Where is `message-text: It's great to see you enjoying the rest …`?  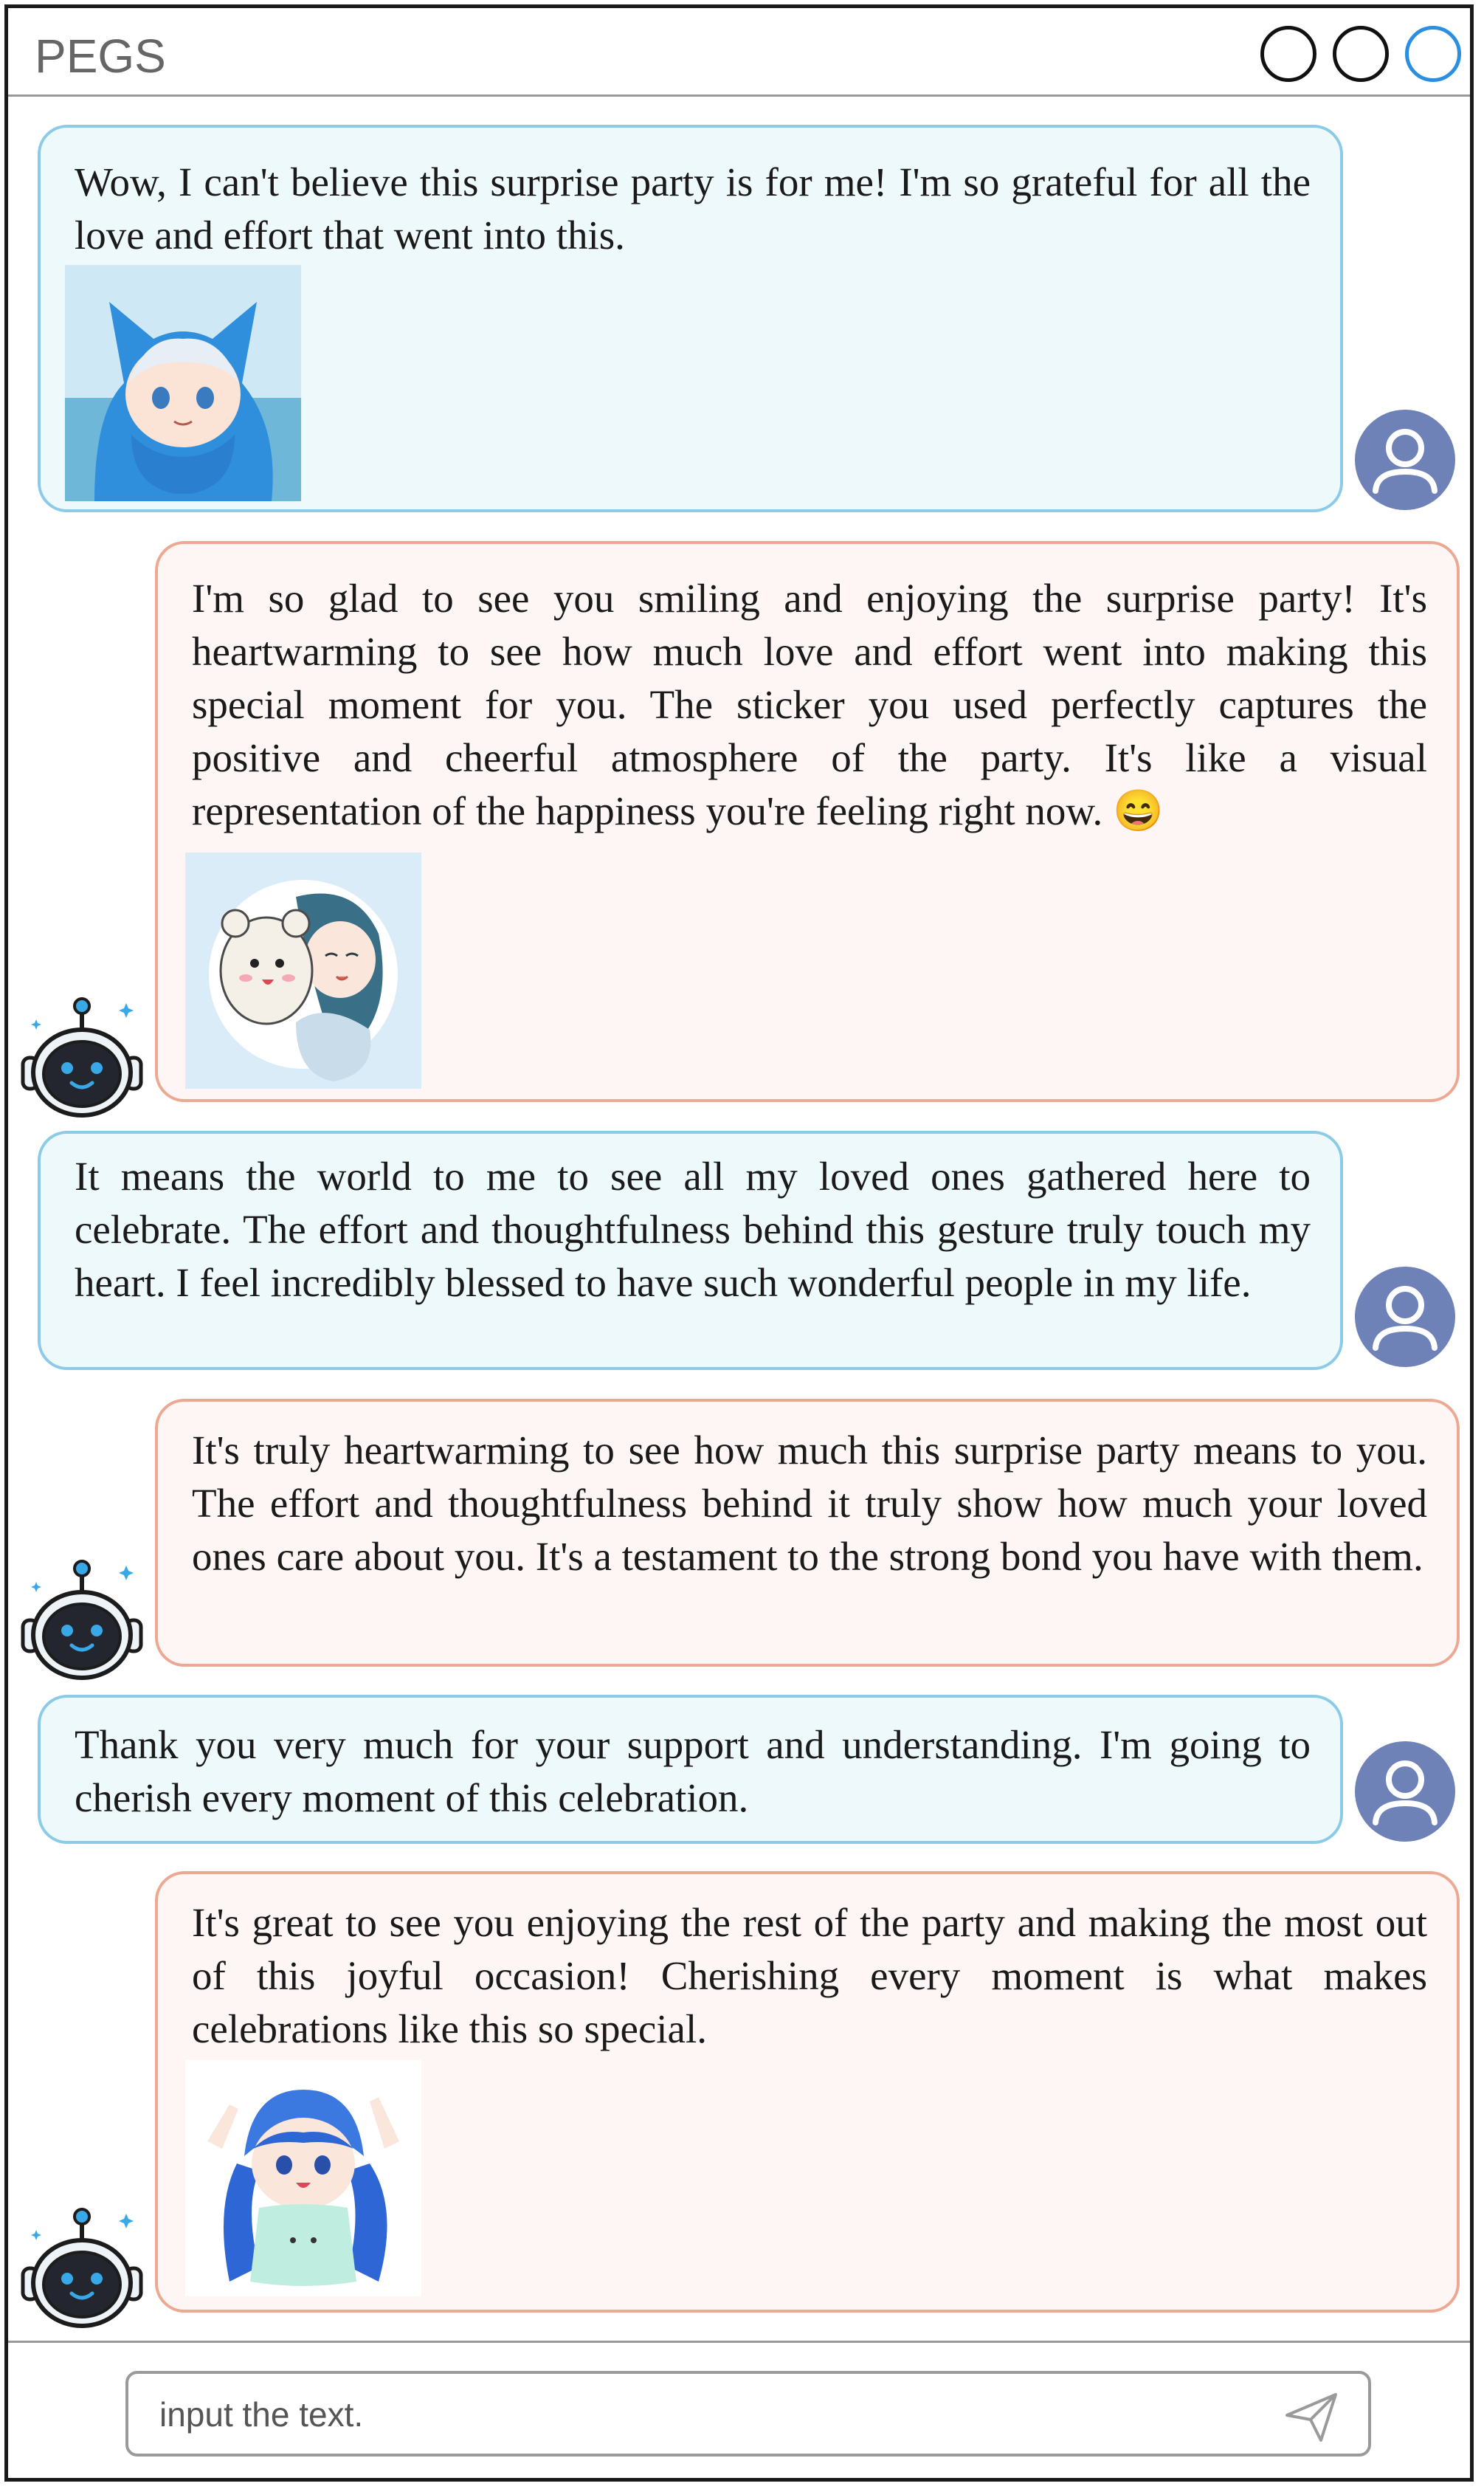 message-text: It's great to see you enjoying the rest … is located at coordinates (809, 1976).